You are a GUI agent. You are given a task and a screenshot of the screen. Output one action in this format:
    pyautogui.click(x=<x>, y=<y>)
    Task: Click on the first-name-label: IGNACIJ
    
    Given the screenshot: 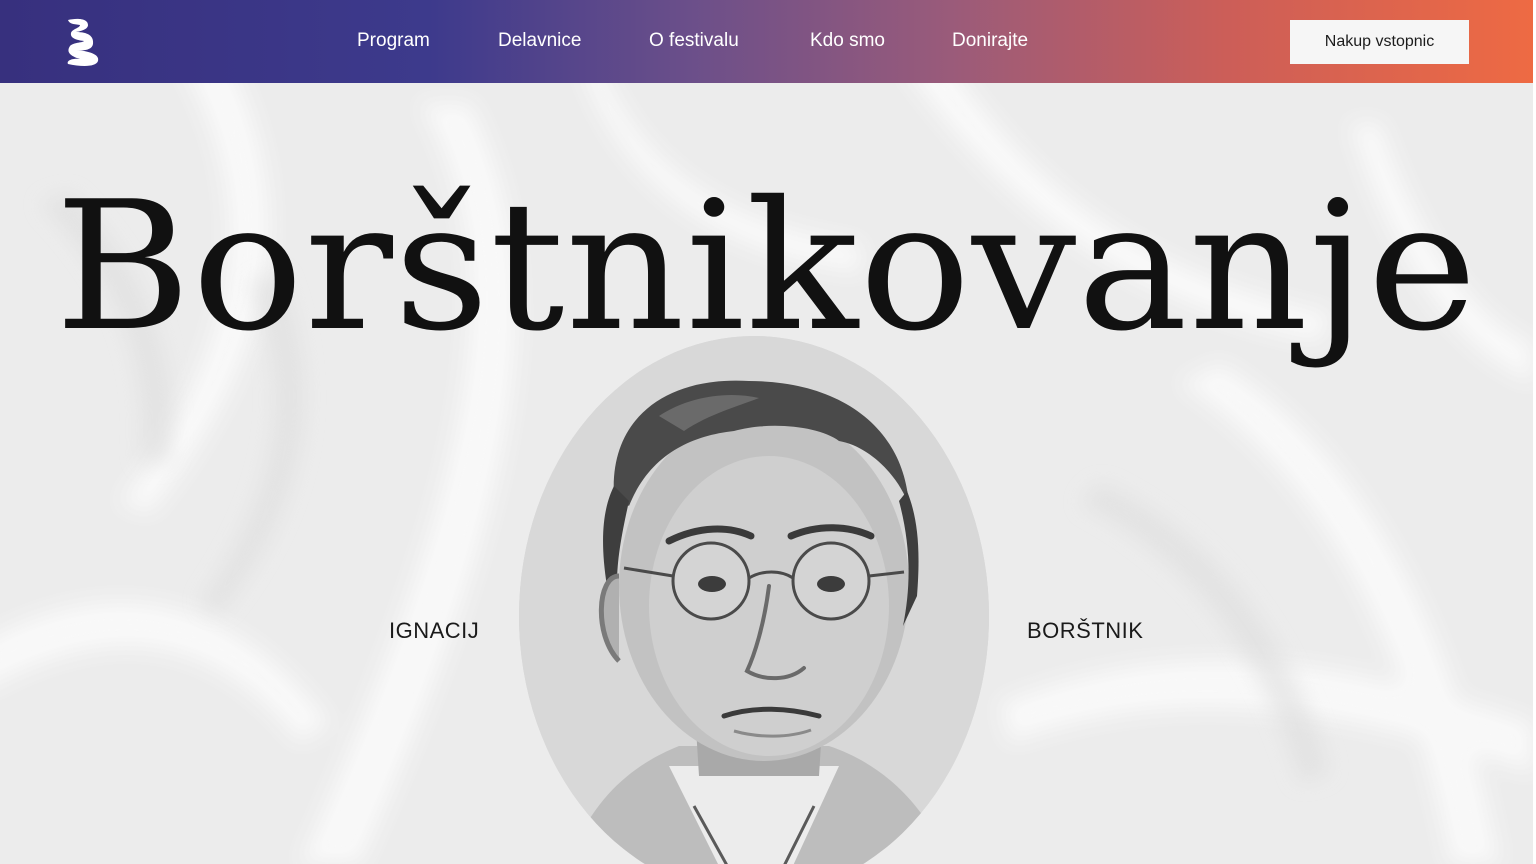 What is the action you would take?
    pyautogui.click(x=434, y=630)
    